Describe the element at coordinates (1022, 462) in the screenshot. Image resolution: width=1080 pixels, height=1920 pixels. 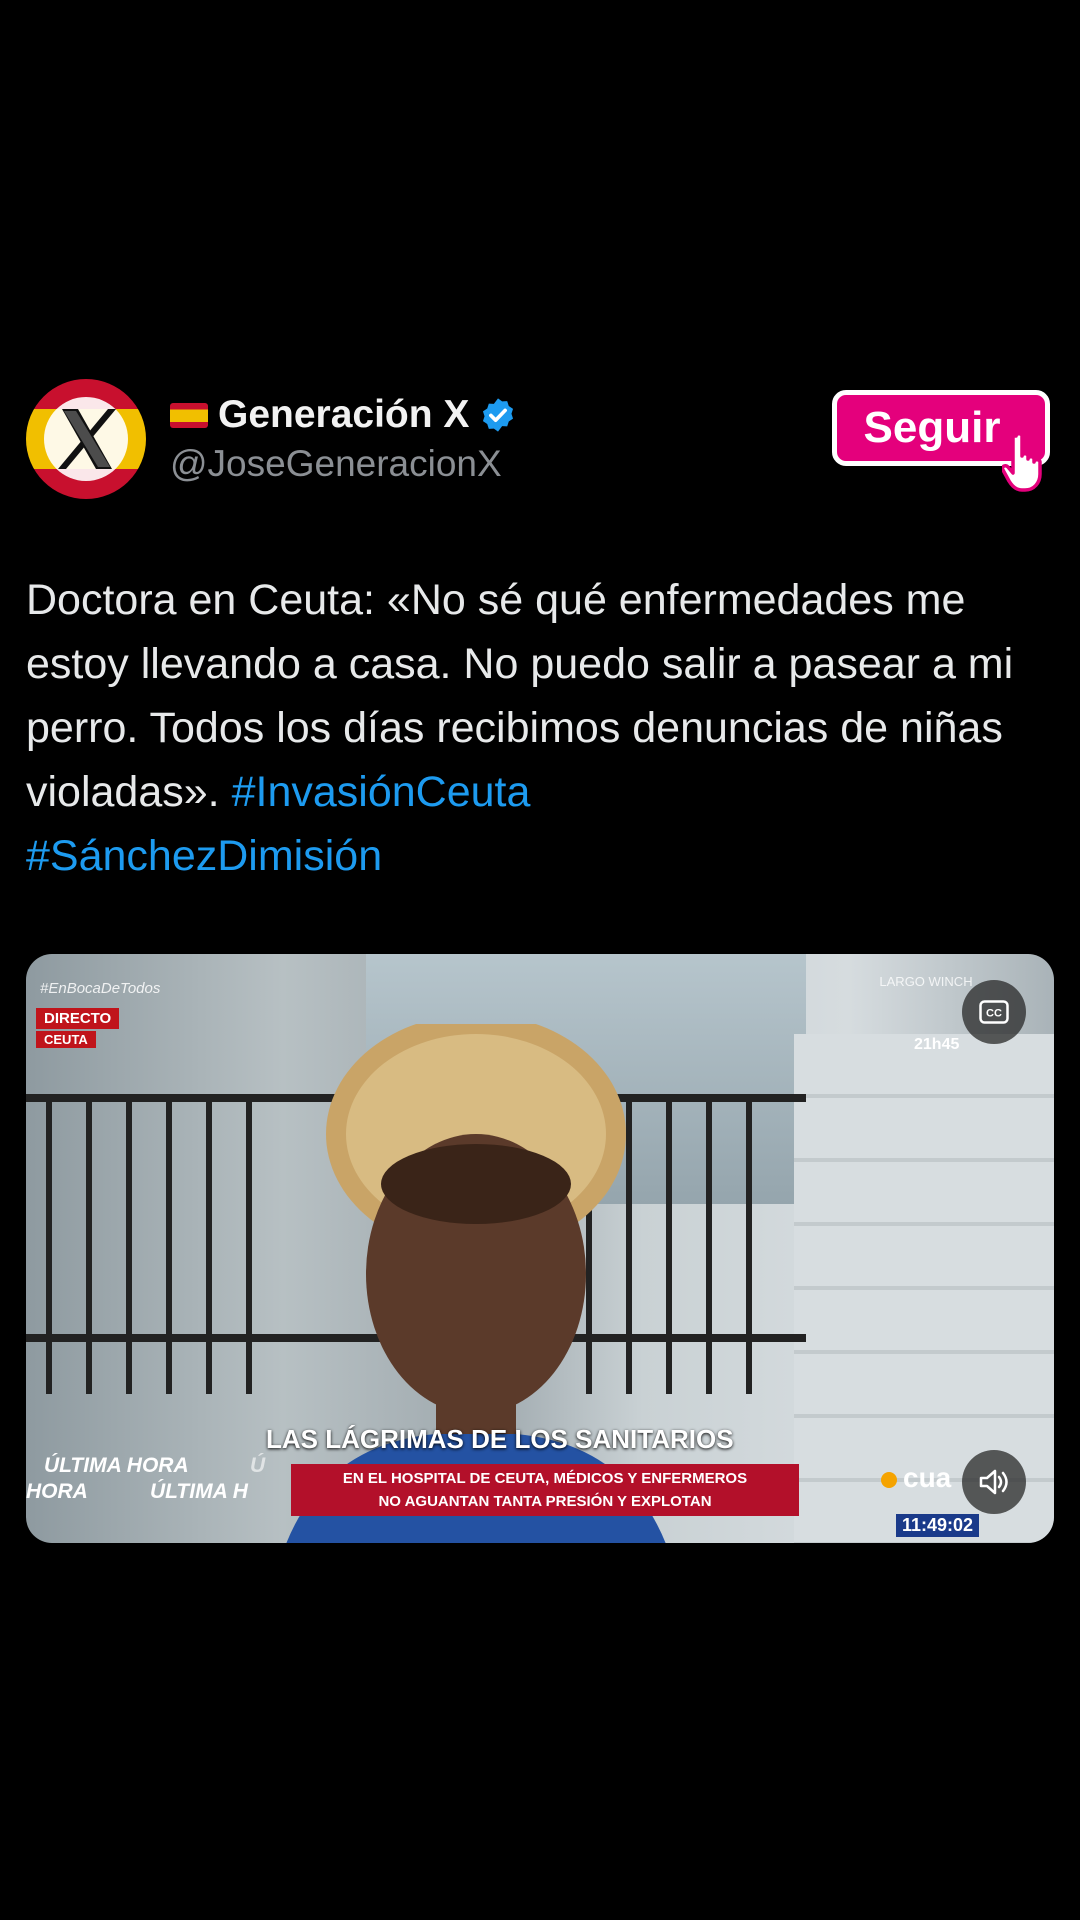
I see `hand-pointer-icon` at that location.